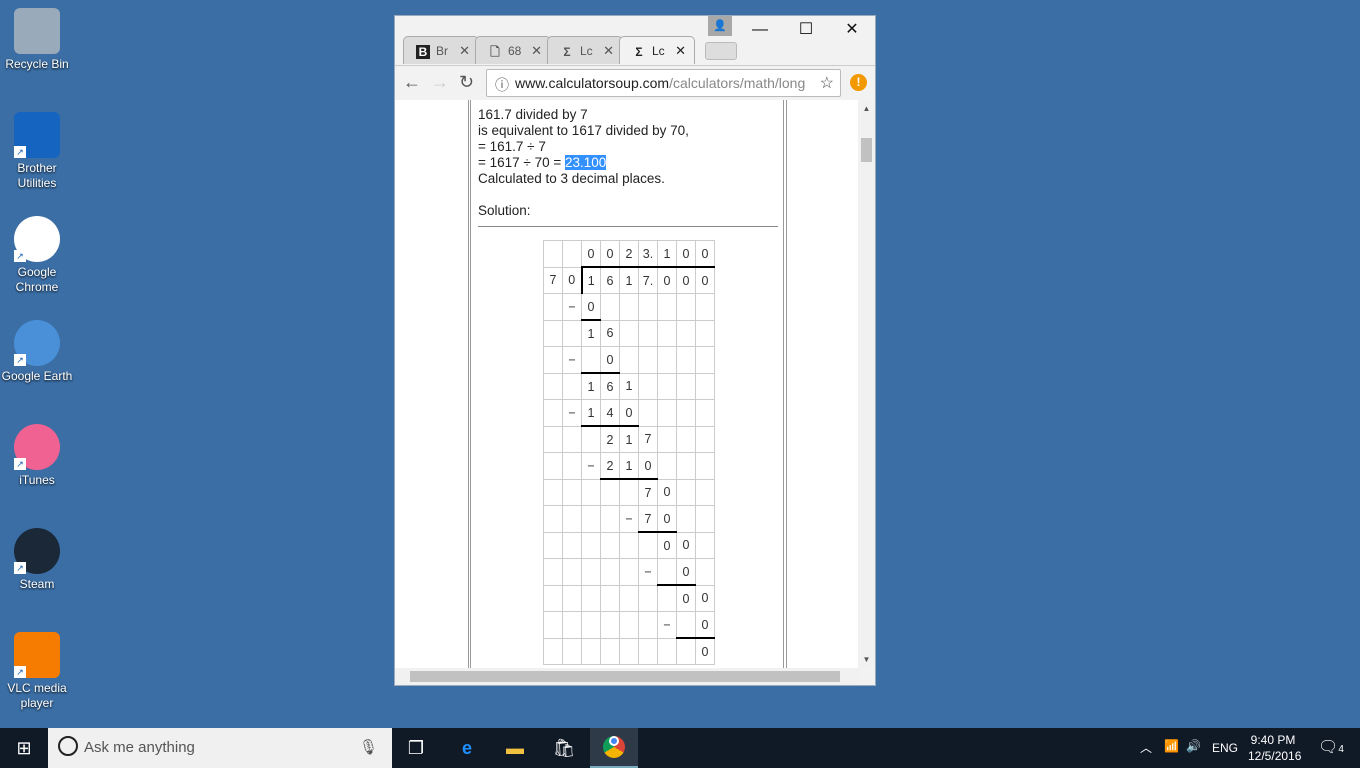 The height and width of the screenshot is (768, 1360). What do you see at coordinates (467, 748) in the screenshot?
I see `edge-icon: e` at bounding box center [467, 748].